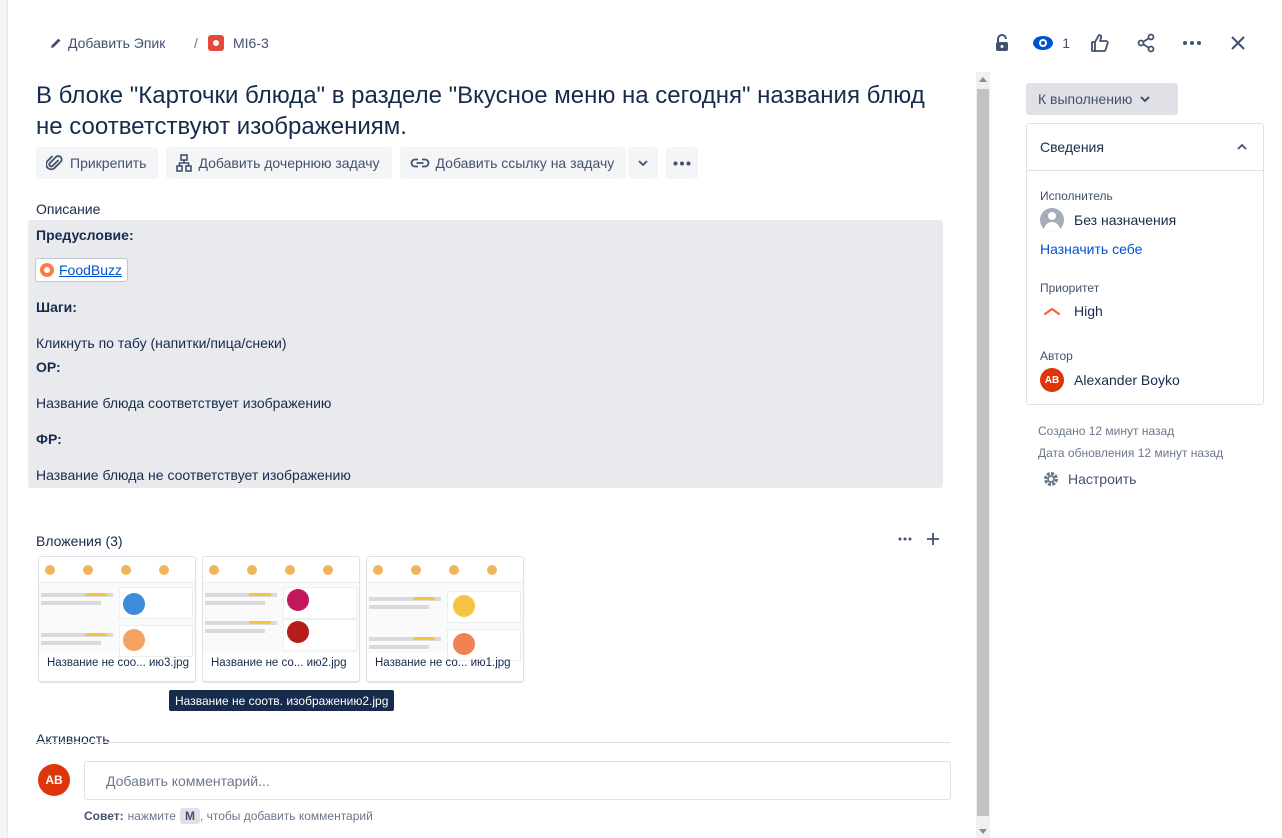  I want to click on reporter-field: AB Alexander Boyko, so click(1110, 380).